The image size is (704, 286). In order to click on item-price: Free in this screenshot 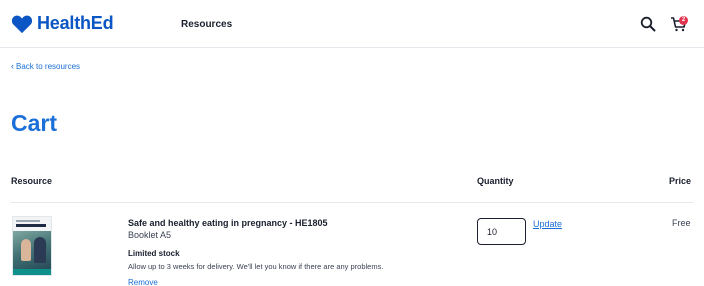, I will do `click(681, 223)`.